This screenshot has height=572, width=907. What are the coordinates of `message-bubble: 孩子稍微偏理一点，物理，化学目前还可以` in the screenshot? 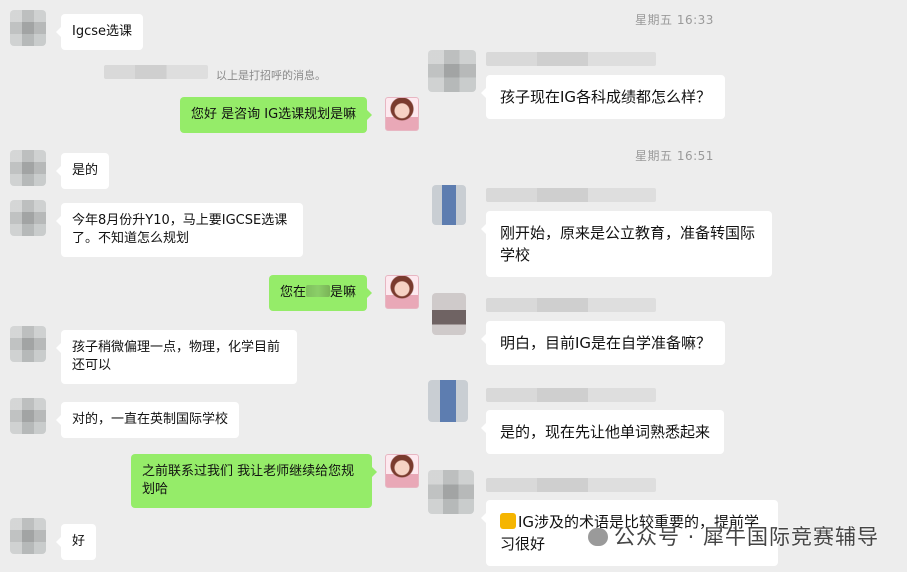 It's located at (176, 357).